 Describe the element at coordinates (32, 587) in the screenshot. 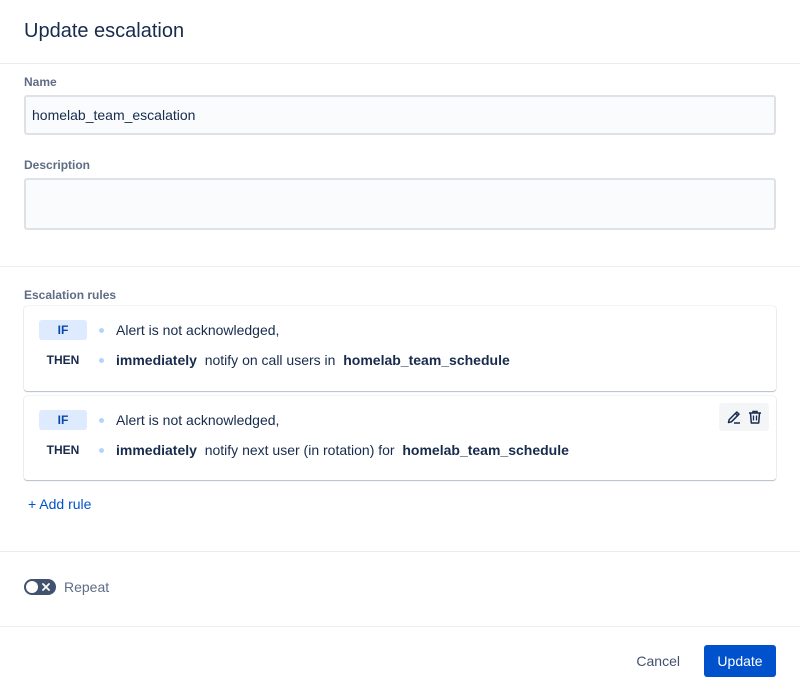

I see `toggle-knob` at that location.